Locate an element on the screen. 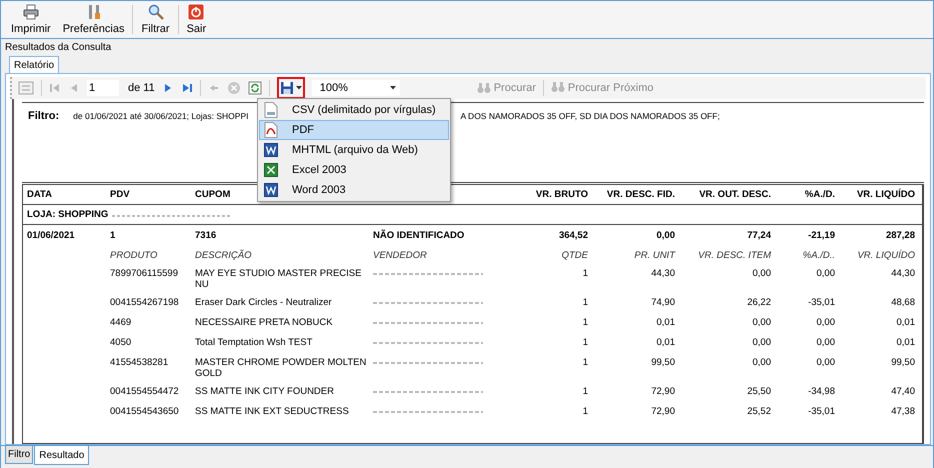 This screenshot has width=934, height=468. table-cell: -34,98 is located at coordinates (821, 391).